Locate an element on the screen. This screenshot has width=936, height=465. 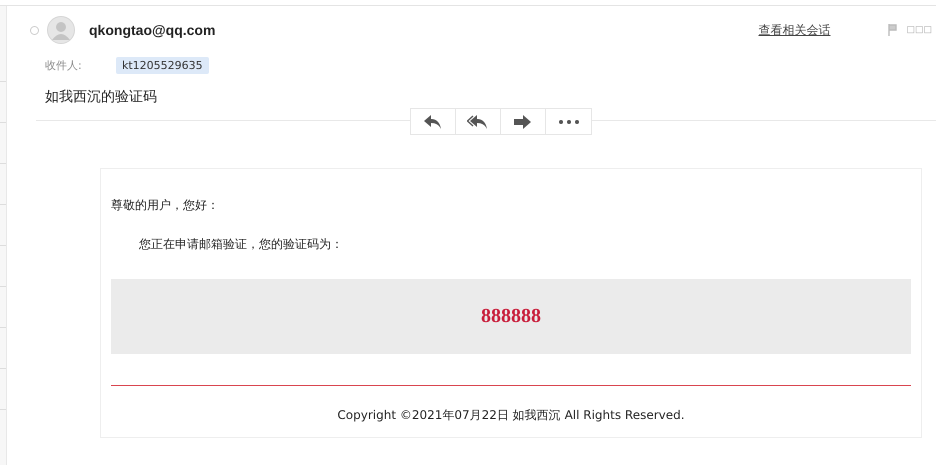
copyright-text: Copyright ©2021年07月22日 如我西沉 All Rights Reserved. is located at coordinates (511, 415).